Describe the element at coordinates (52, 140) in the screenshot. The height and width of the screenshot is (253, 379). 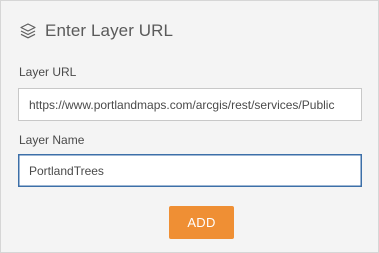
I see `layer-name-label: Layer Name` at that location.